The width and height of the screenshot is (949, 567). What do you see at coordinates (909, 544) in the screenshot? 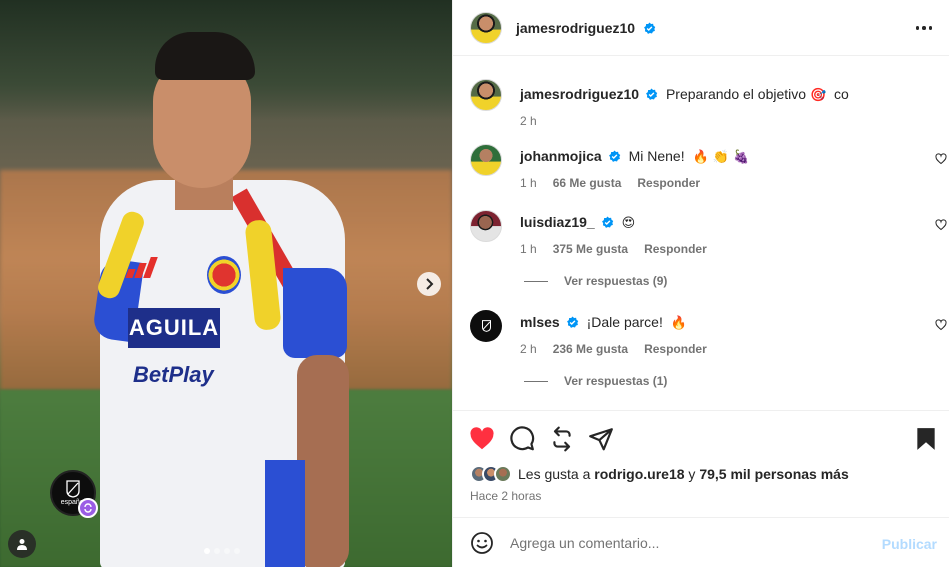
I see `publish-button: Publicar` at bounding box center [909, 544].